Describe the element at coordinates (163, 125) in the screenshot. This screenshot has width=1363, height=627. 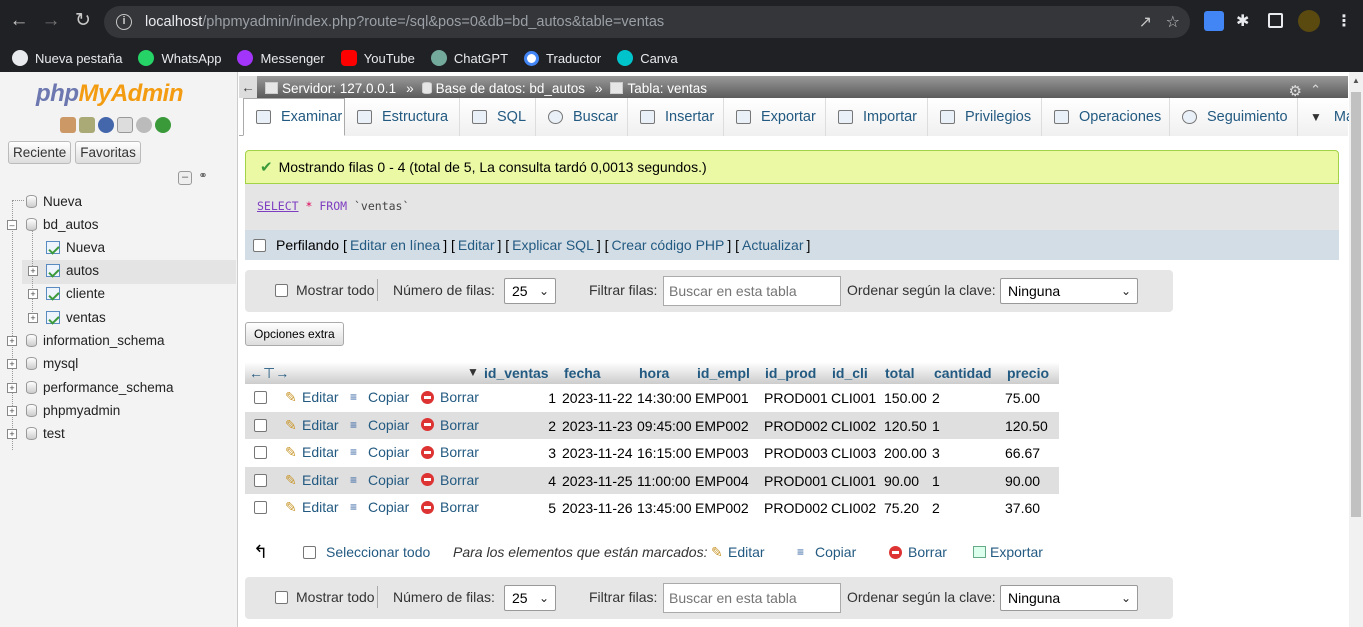
I see `reload-nav-icon` at that location.